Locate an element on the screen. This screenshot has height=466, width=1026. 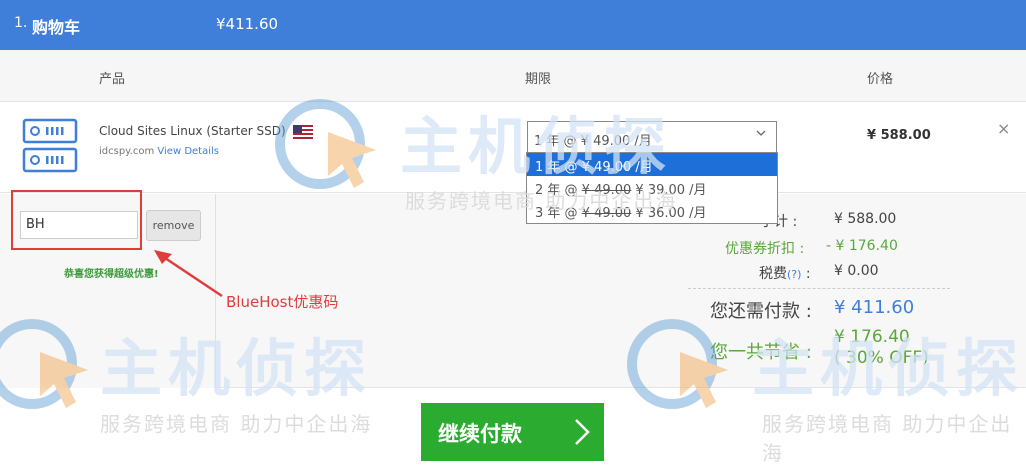
coupon-annotation-label: BlueHost优惠码 is located at coordinates (282, 302).